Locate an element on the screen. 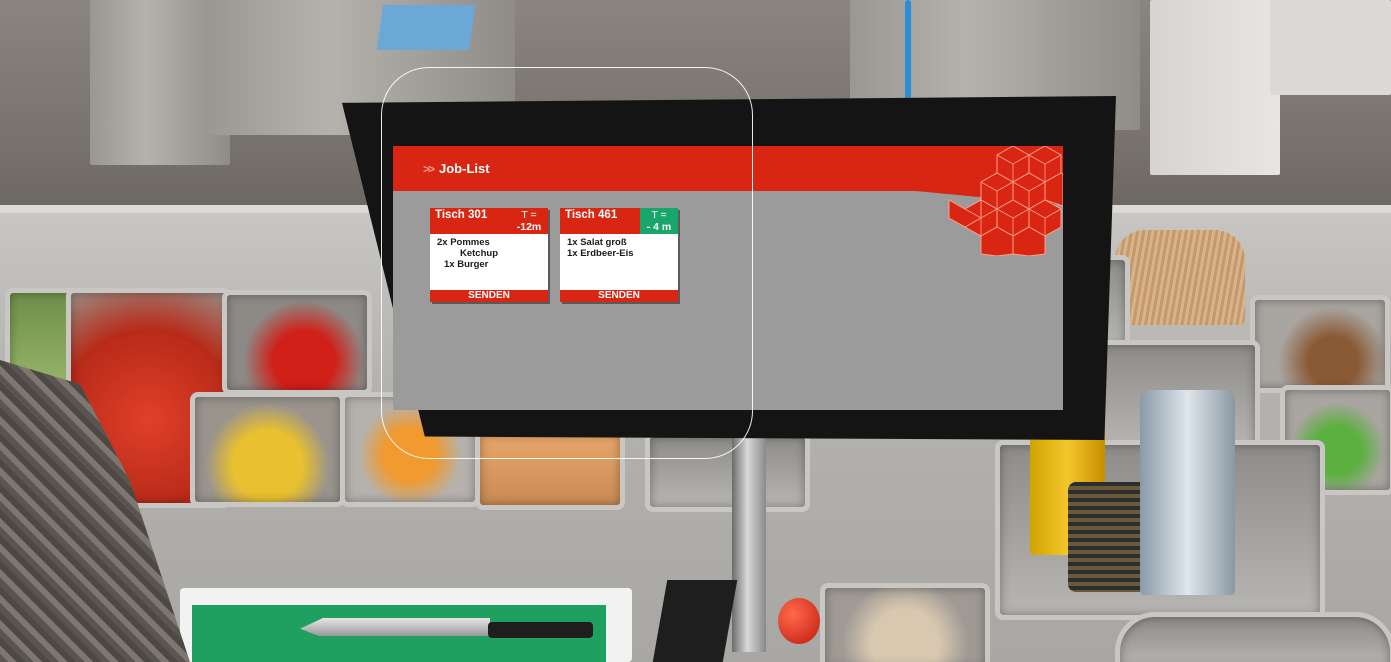 This screenshot has height=662, width=1391. blue-cable is located at coordinates (908, 50).